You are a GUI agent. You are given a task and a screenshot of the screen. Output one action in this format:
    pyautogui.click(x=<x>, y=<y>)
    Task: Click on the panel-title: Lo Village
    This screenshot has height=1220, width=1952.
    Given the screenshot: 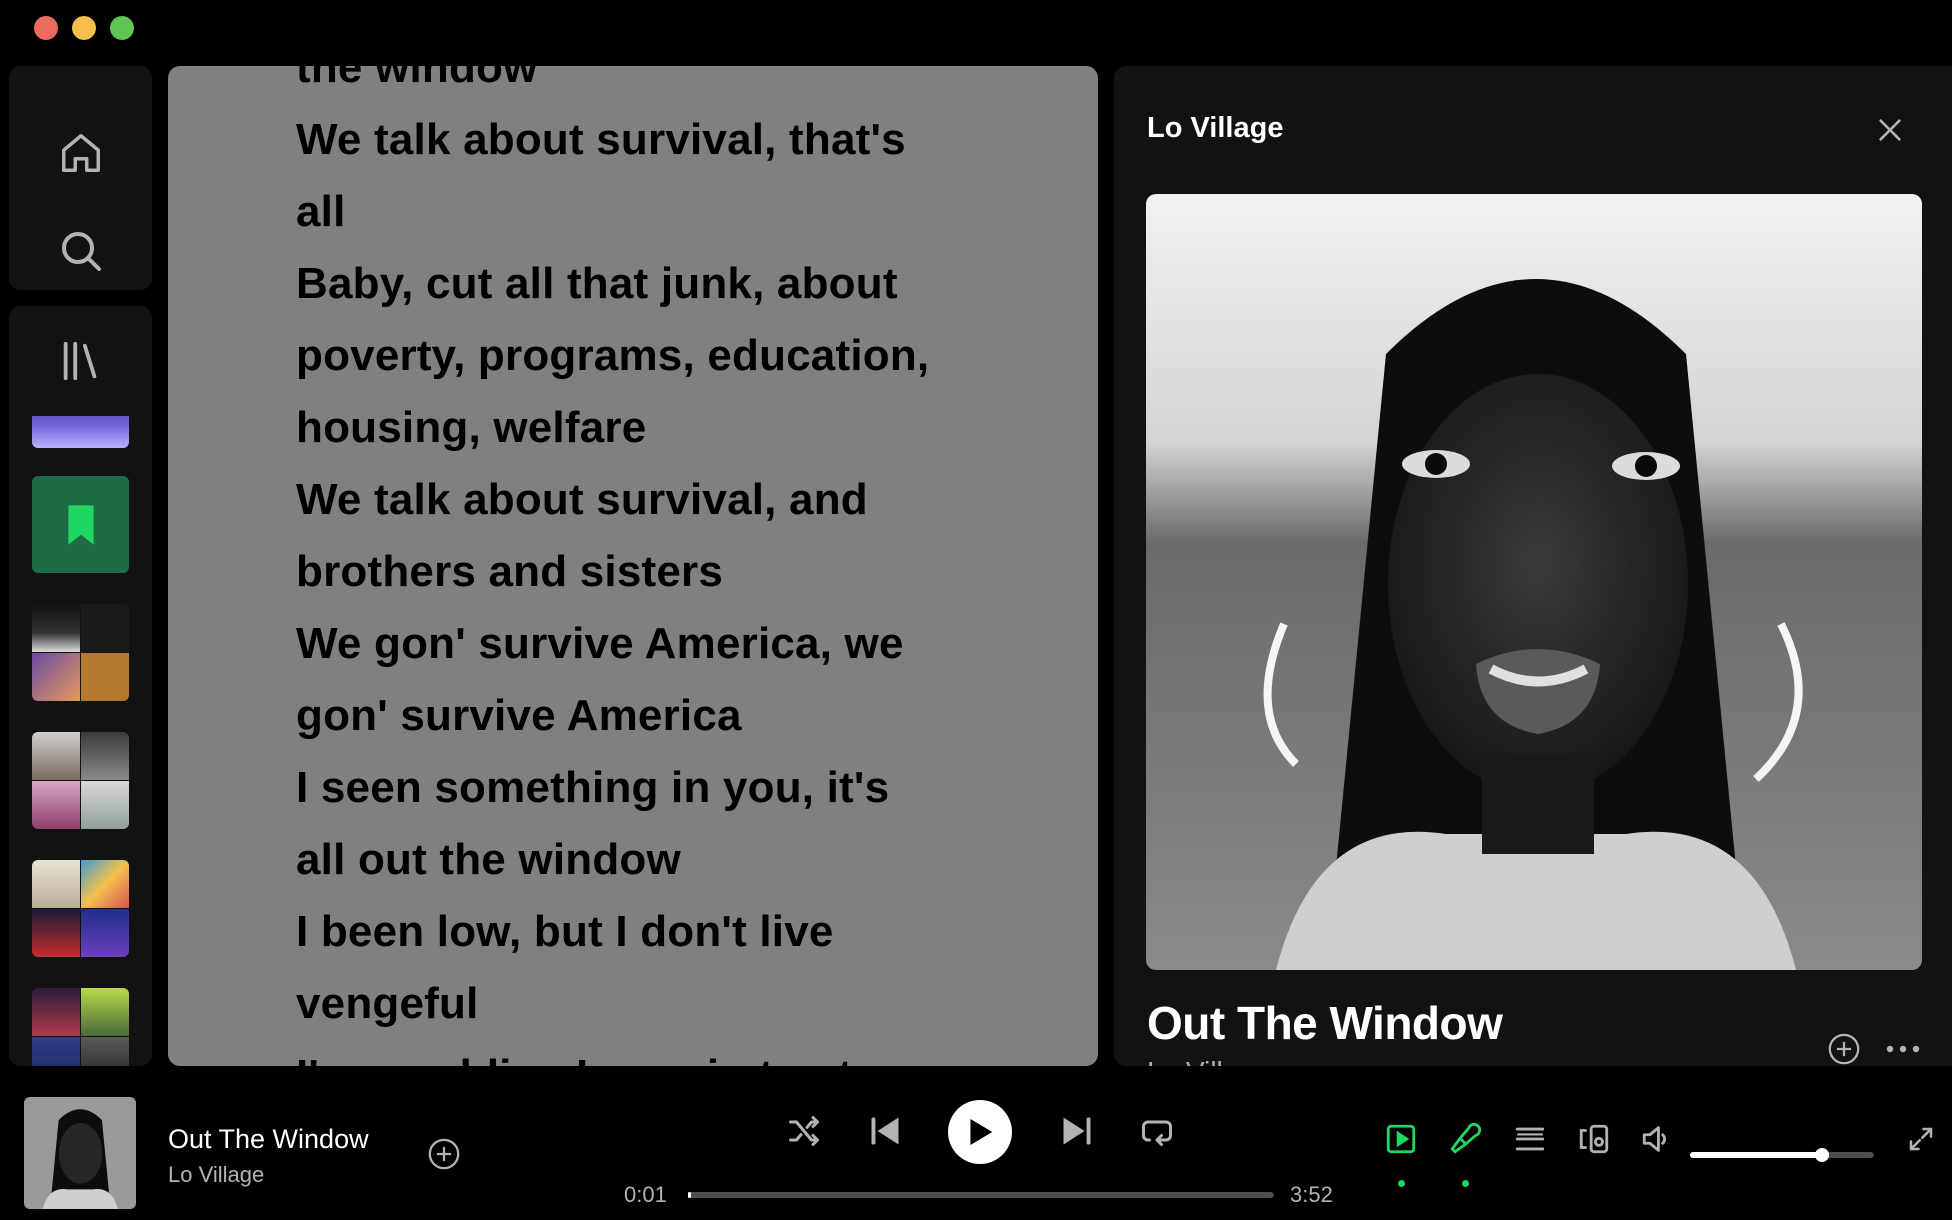 What is the action you would take?
    pyautogui.click(x=1215, y=128)
    